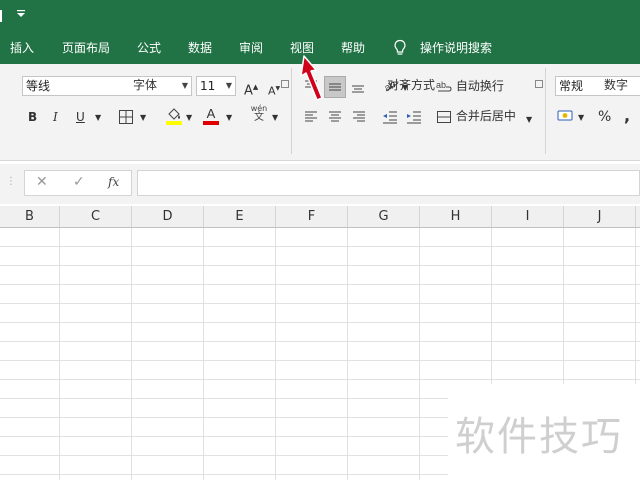 This screenshot has width=640, height=480. I want to click on annotation-arrow-icon, so click(311, 78).